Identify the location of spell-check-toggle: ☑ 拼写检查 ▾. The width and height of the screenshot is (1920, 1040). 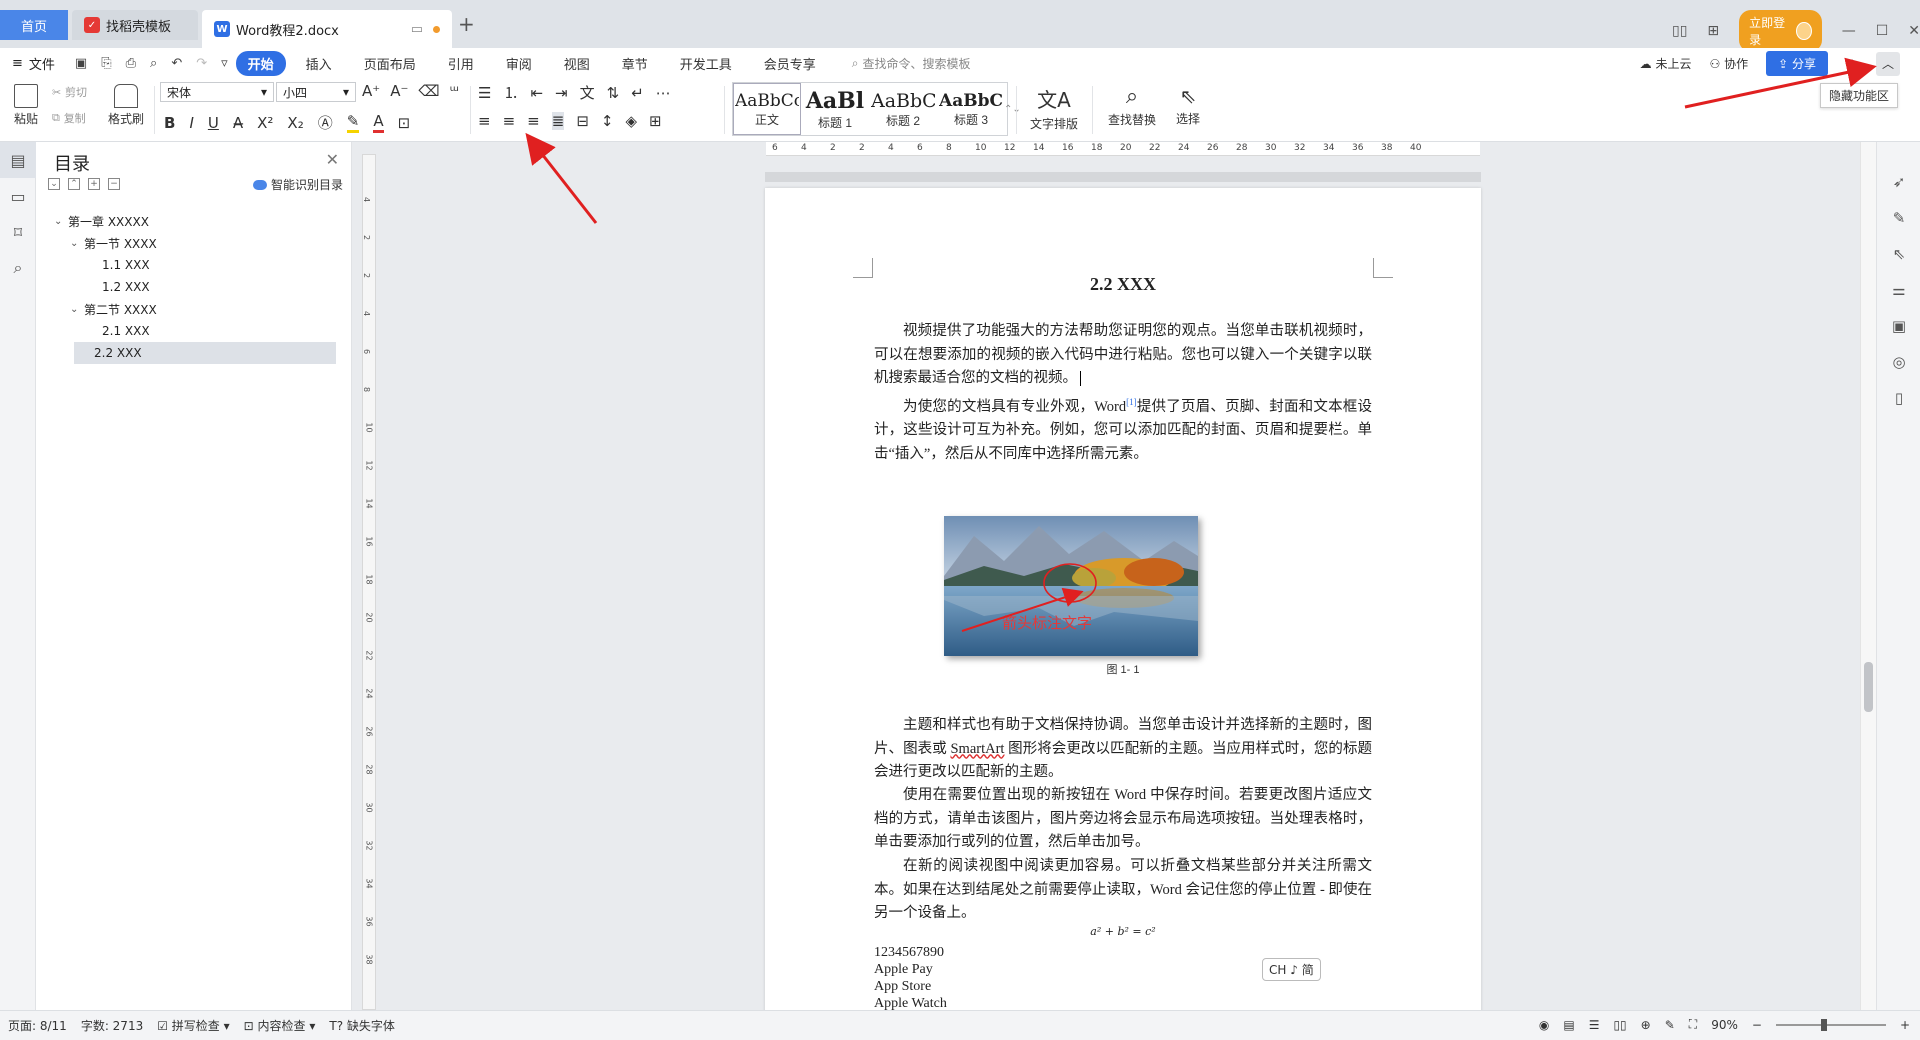
(193, 1025).